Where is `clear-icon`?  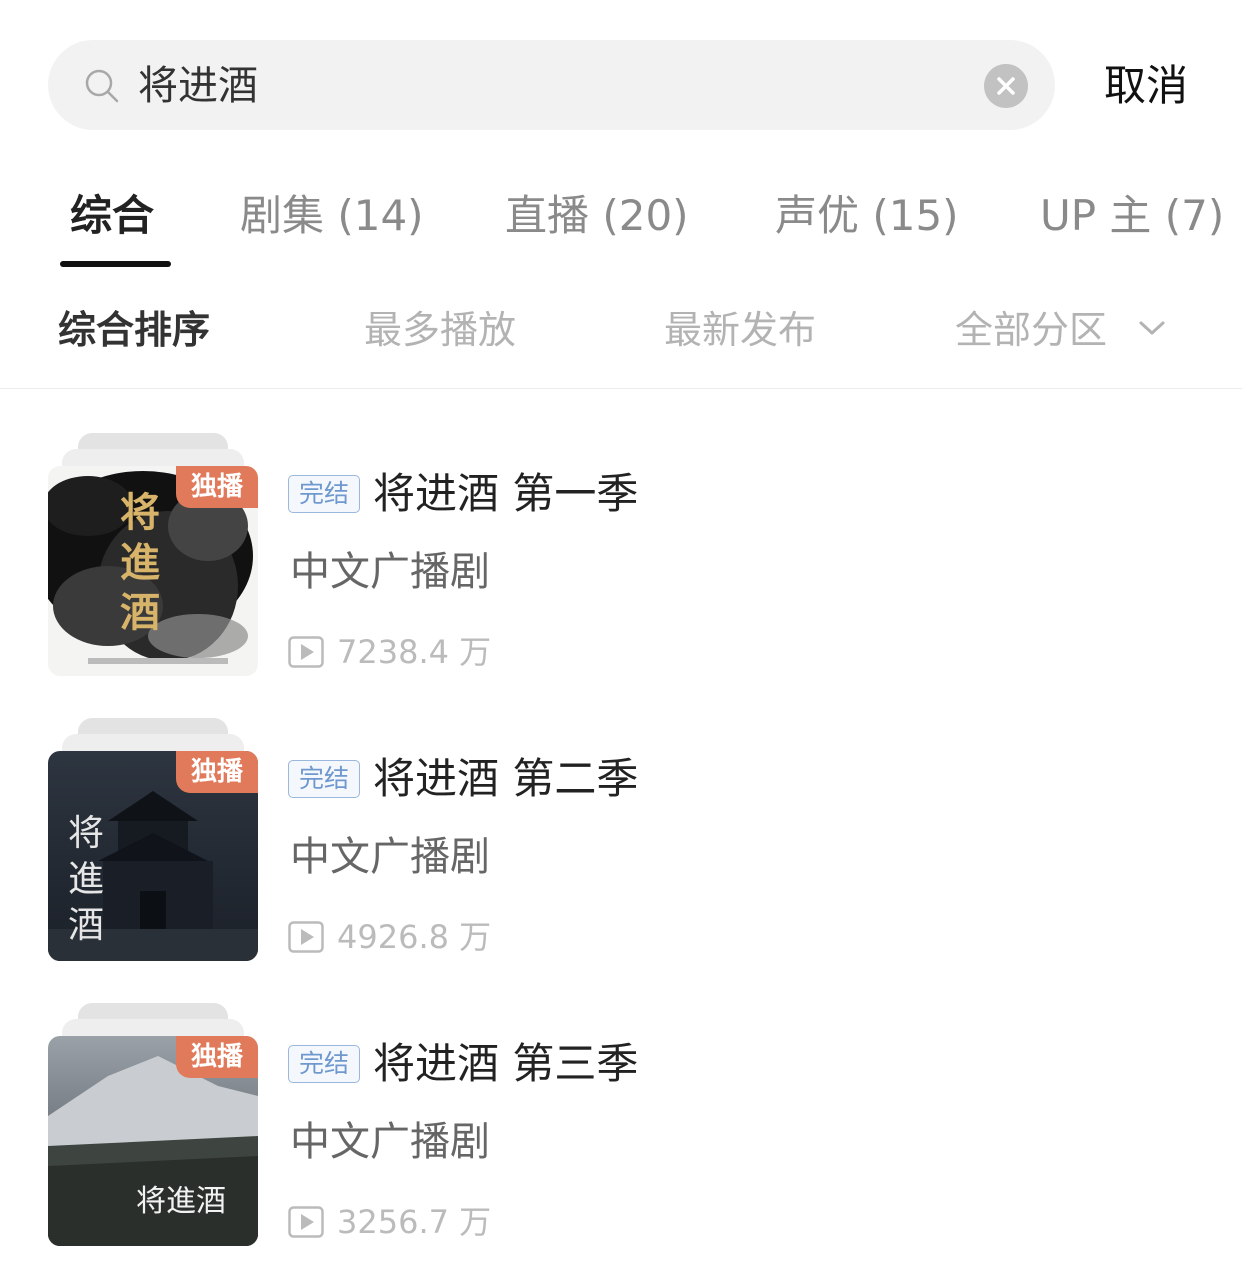
clear-icon is located at coordinates (1006, 86).